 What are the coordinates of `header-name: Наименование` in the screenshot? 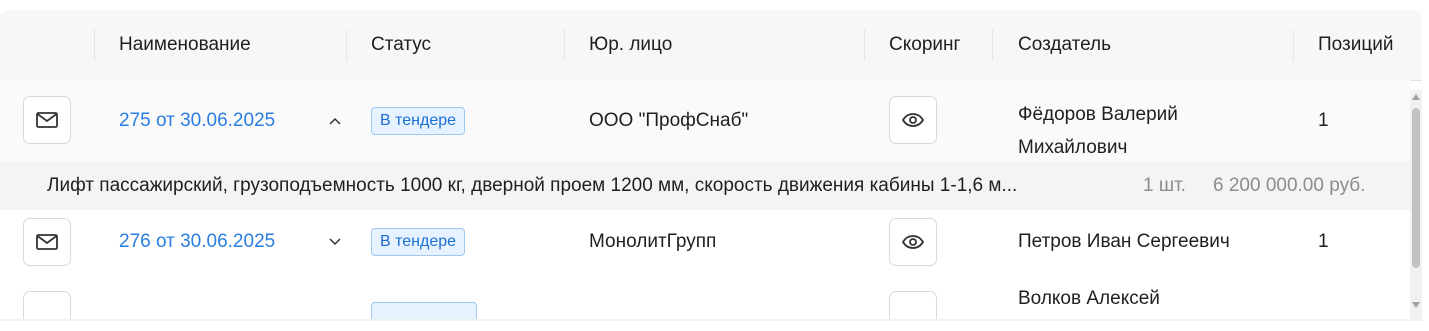 It's located at (185, 45).